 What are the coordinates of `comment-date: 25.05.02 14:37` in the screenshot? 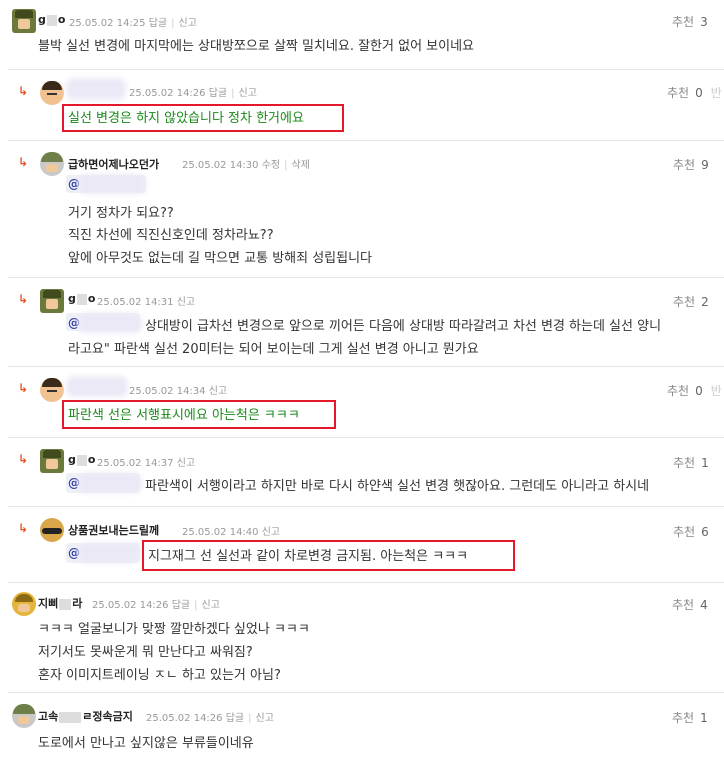 It's located at (135, 463).